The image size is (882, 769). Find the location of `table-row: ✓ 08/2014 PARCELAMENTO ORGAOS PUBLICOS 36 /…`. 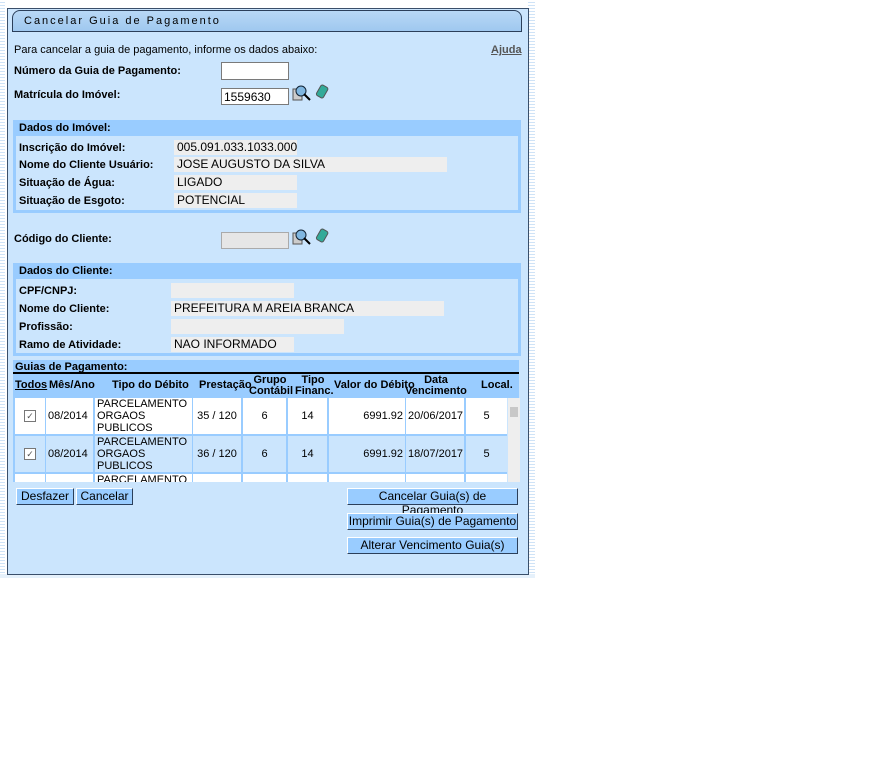

table-row: ✓ 08/2014 PARCELAMENTO ORGAOS PUBLICOS 36 /… is located at coordinates (260, 455).